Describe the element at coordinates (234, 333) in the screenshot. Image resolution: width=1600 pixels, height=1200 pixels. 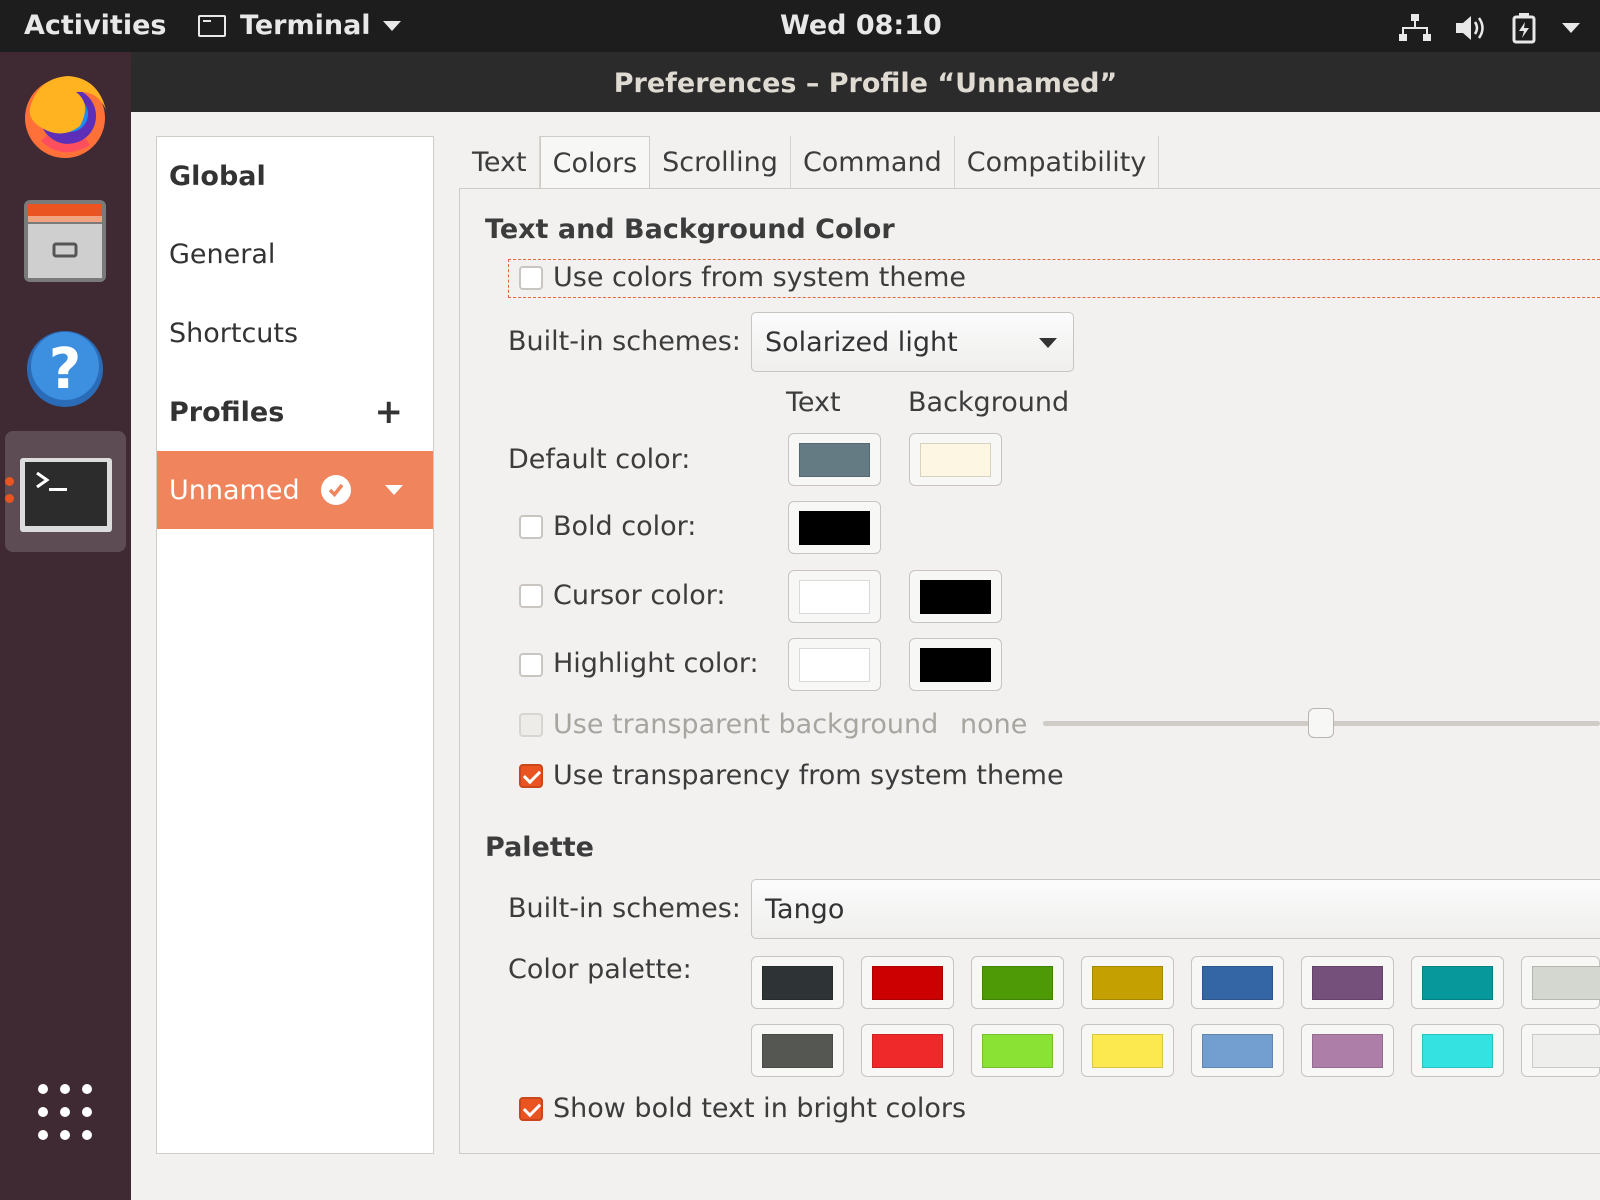
I see `sidebar-item-label: Shortcuts` at that location.